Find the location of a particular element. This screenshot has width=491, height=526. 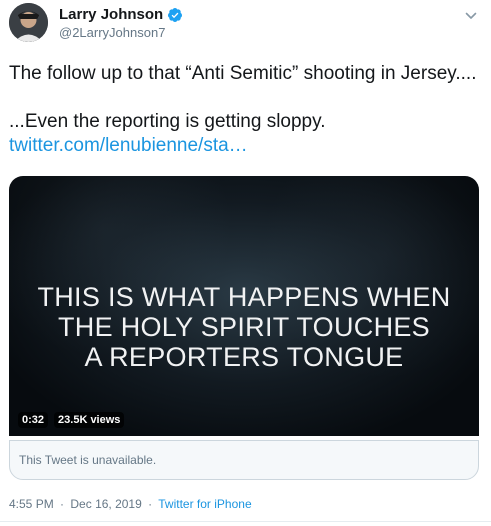

divider is located at coordinates (245, 521).